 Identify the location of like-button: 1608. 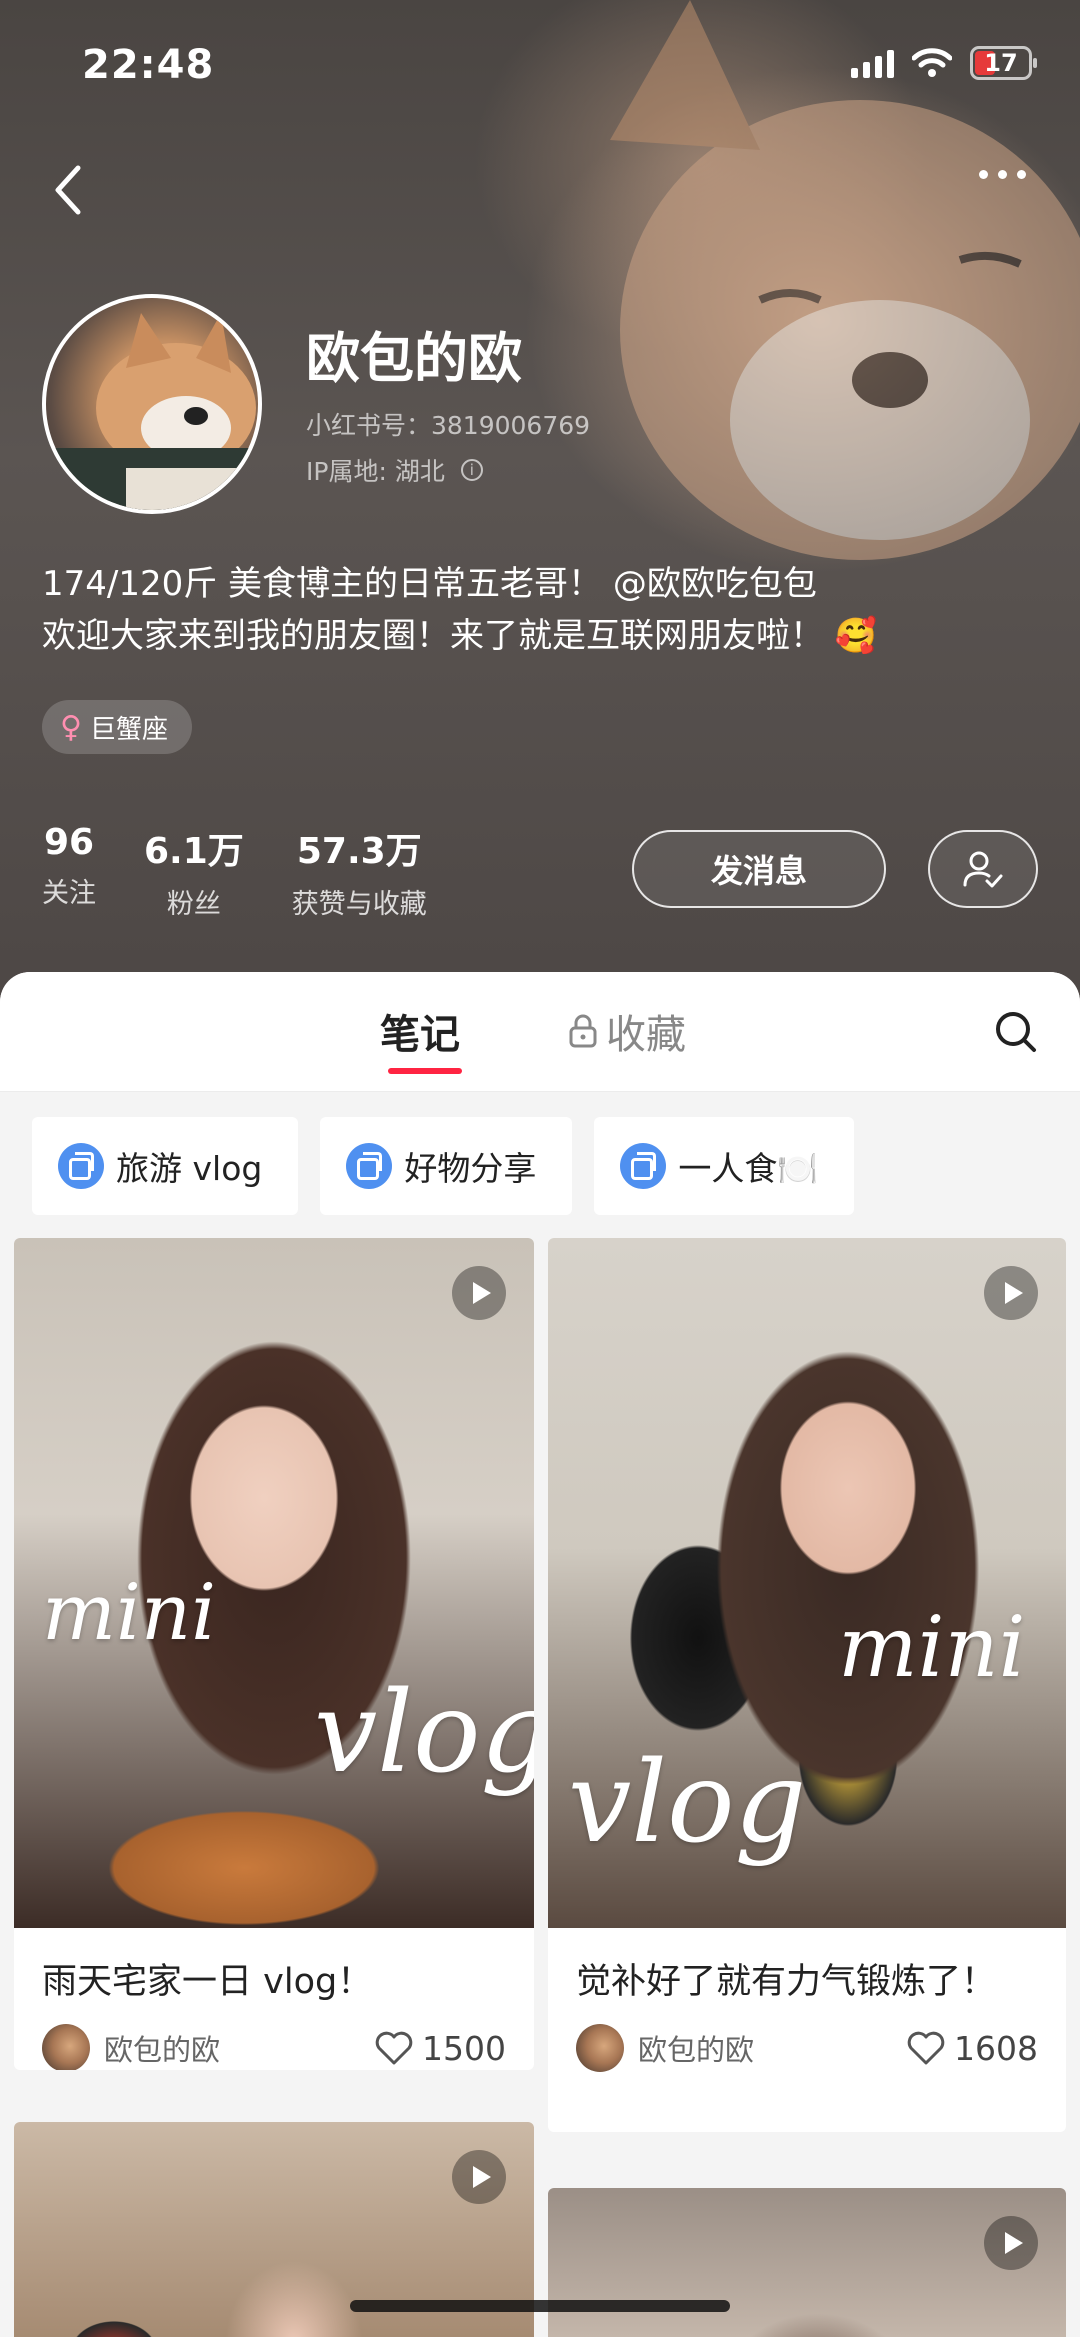
(972, 2048).